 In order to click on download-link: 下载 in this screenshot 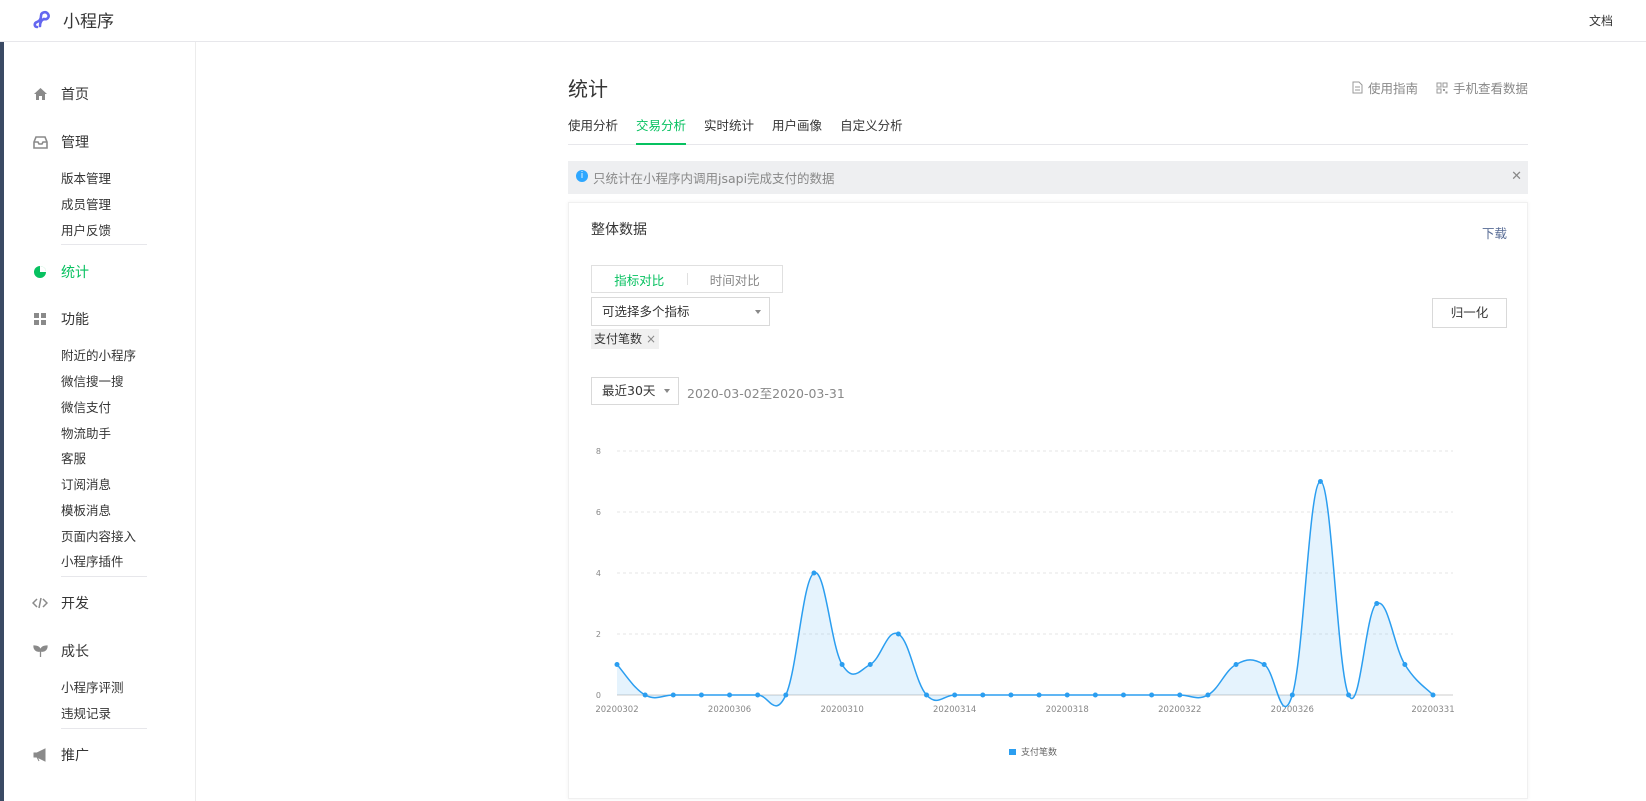, I will do `click(1494, 232)`.